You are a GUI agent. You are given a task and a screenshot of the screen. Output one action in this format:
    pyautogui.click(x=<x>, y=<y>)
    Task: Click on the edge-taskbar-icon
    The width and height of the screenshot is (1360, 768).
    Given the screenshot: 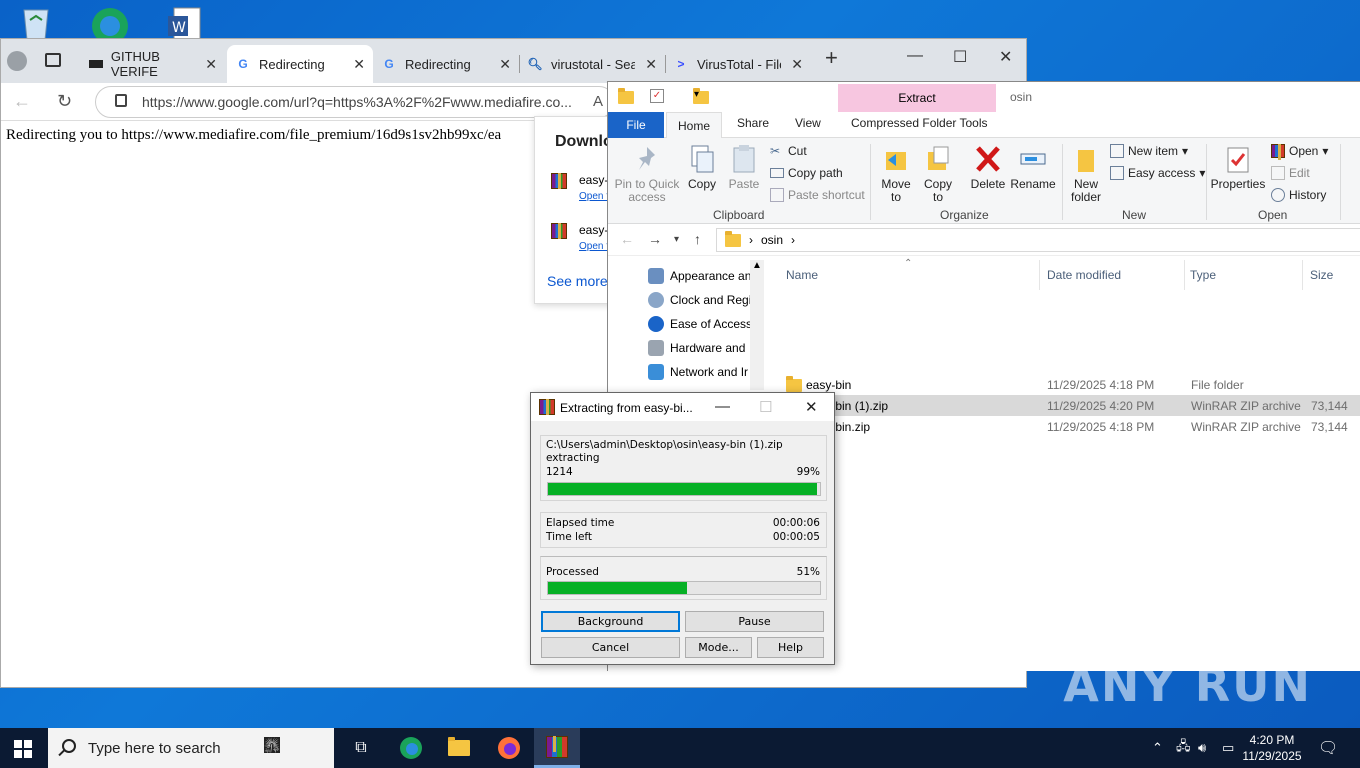 What is the action you would take?
    pyautogui.click(x=411, y=748)
    